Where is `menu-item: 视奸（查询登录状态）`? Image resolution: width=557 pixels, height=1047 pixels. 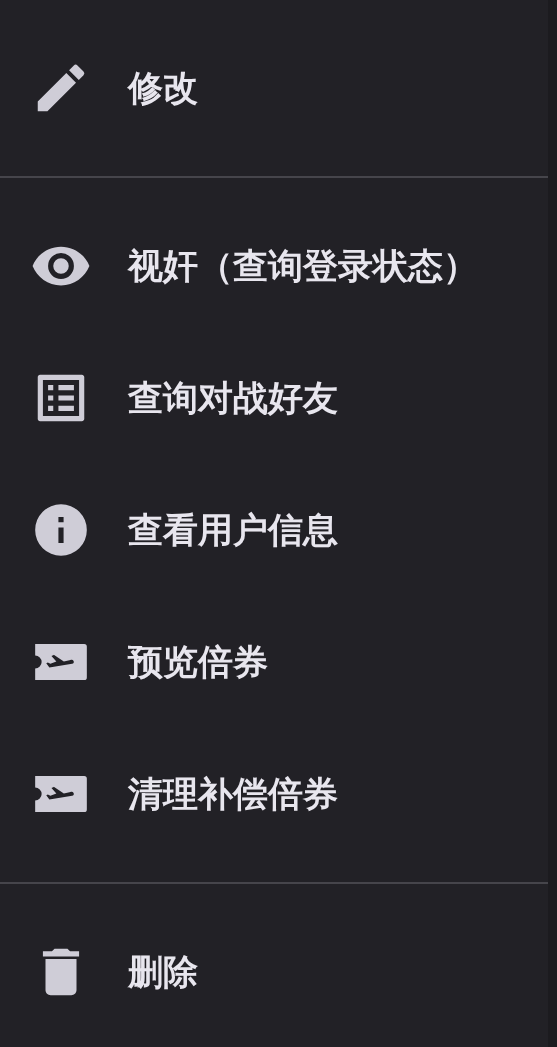 menu-item: 视奸（查询登录状态） is located at coordinates (274, 266).